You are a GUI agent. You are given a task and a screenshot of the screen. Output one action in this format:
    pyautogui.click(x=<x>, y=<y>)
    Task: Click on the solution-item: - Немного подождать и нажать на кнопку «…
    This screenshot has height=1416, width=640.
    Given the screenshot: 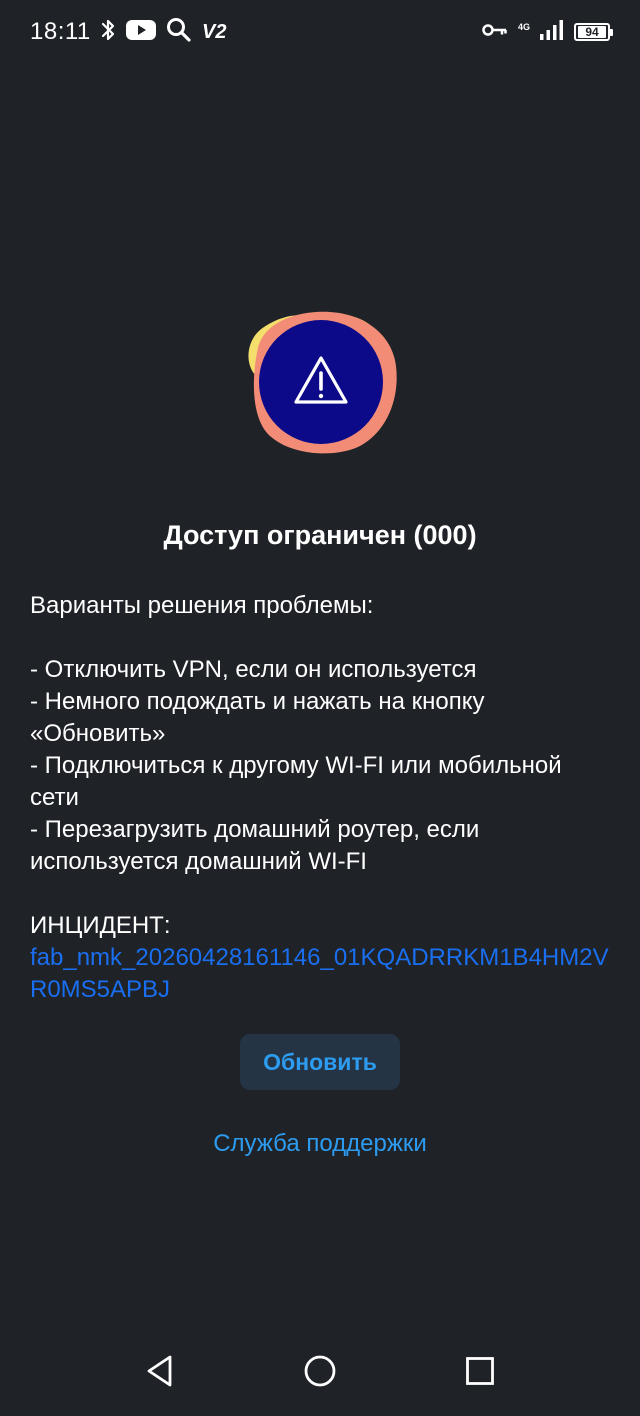 What is the action you would take?
    pyautogui.click(x=257, y=717)
    